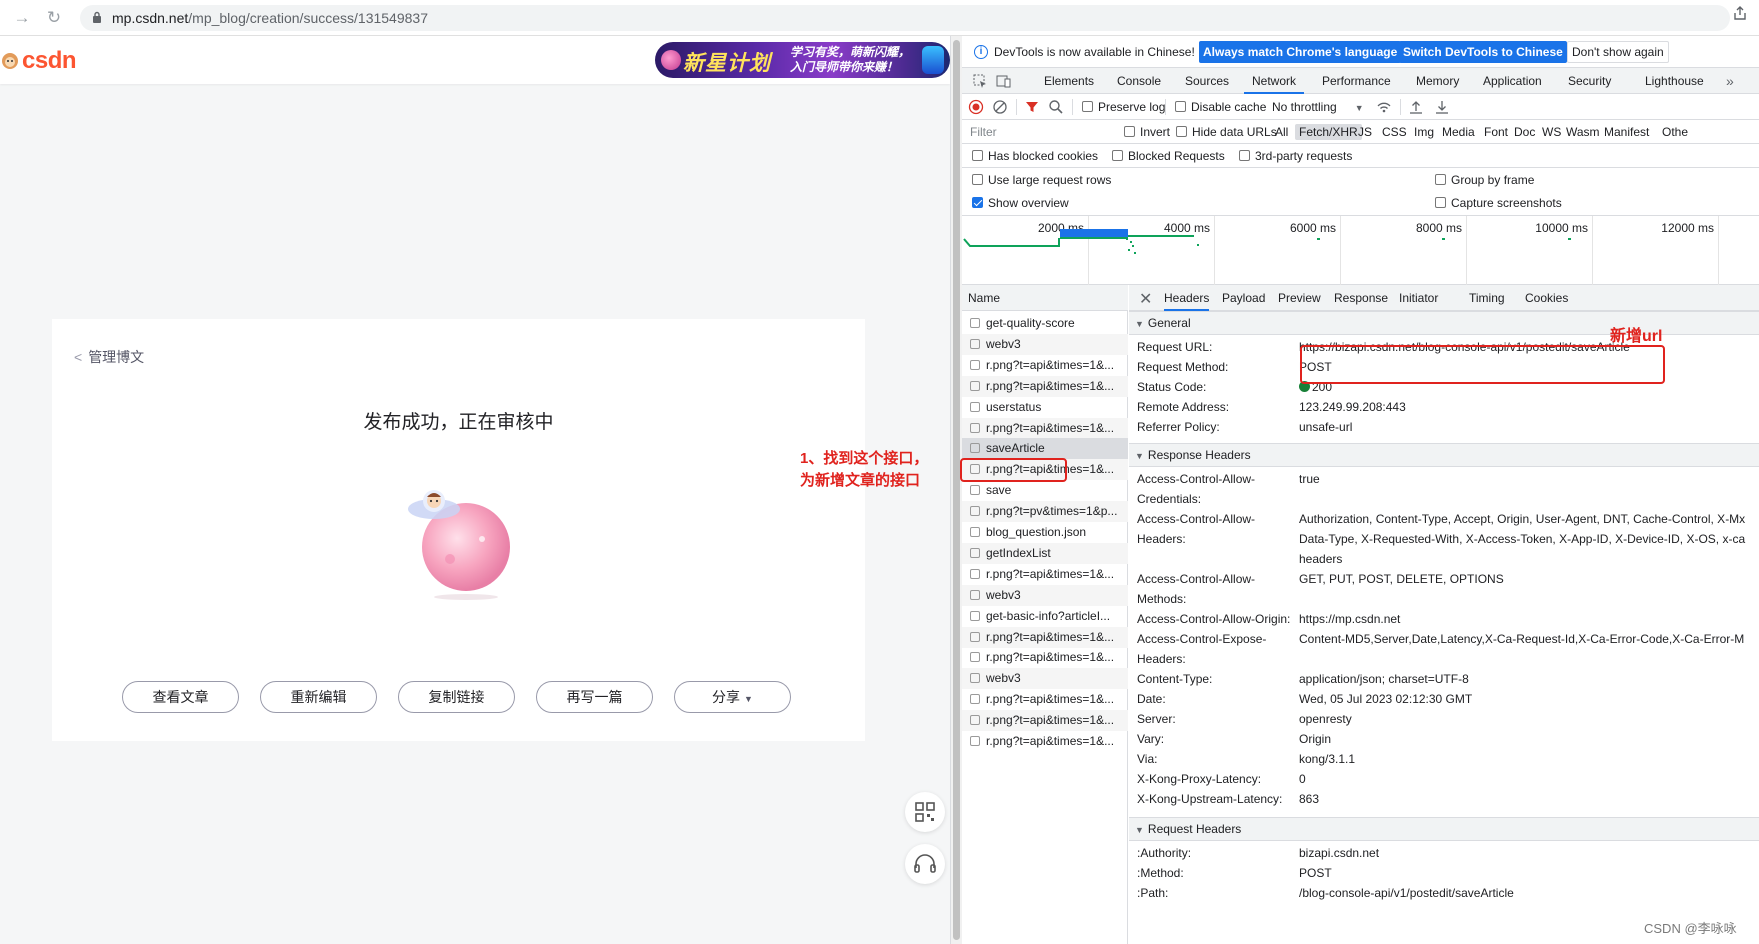 The height and width of the screenshot is (944, 1759). What do you see at coordinates (1020, 203) in the screenshot?
I see `show-overview-checkbox: Show overview` at bounding box center [1020, 203].